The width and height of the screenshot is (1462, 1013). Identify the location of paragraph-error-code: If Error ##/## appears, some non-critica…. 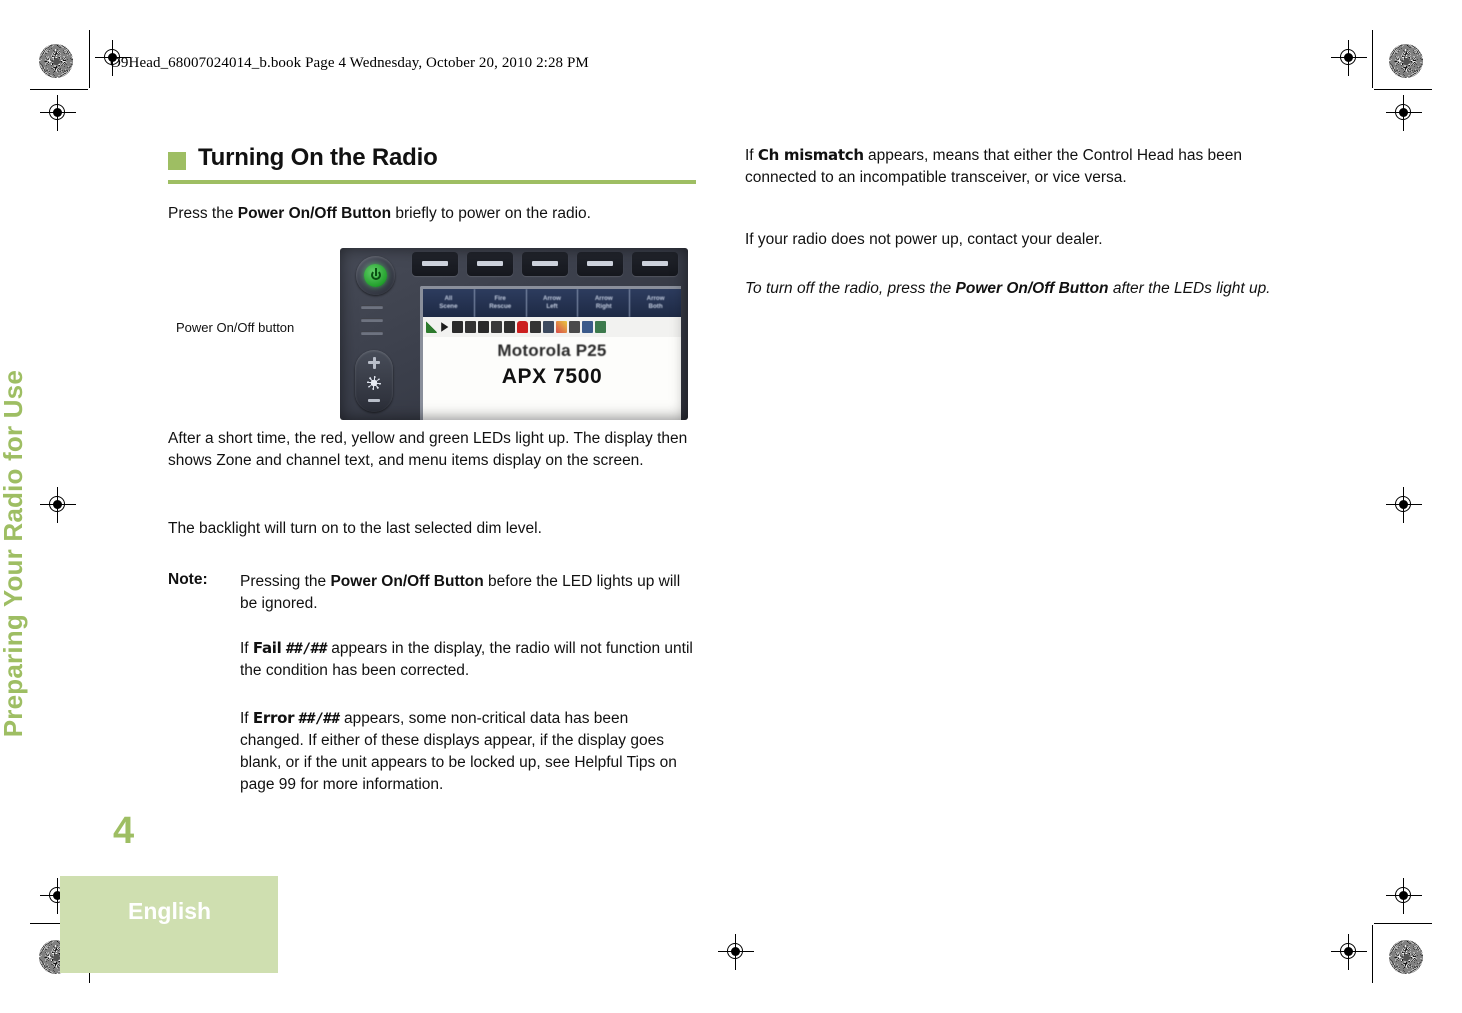
(468, 751).